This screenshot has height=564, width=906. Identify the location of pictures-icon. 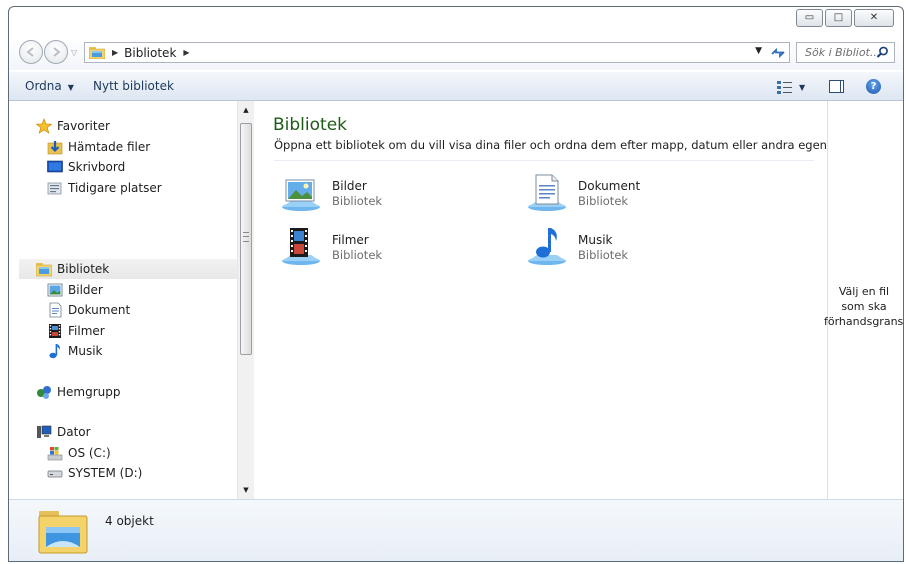
(55, 290).